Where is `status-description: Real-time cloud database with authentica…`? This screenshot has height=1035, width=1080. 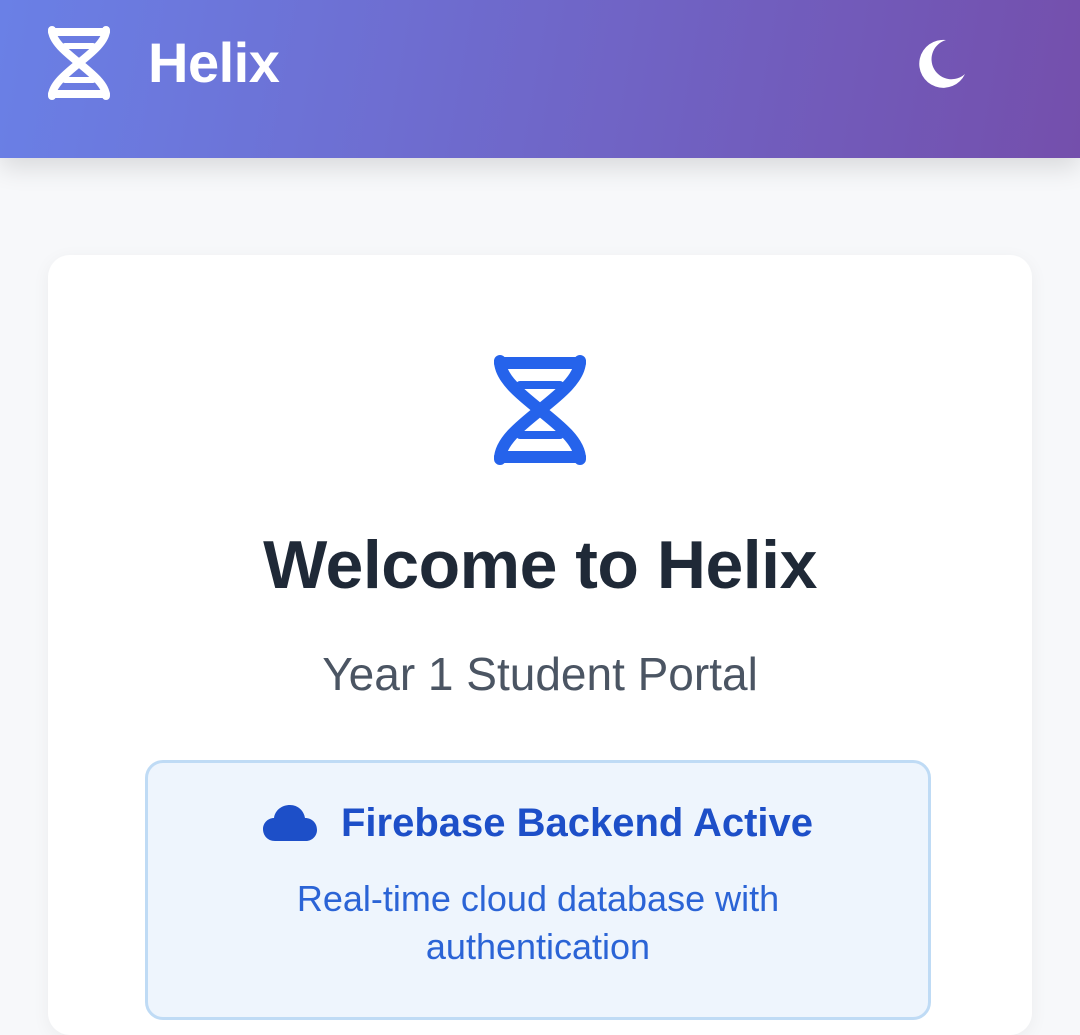 status-description: Real-time cloud database with authentica… is located at coordinates (538, 922).